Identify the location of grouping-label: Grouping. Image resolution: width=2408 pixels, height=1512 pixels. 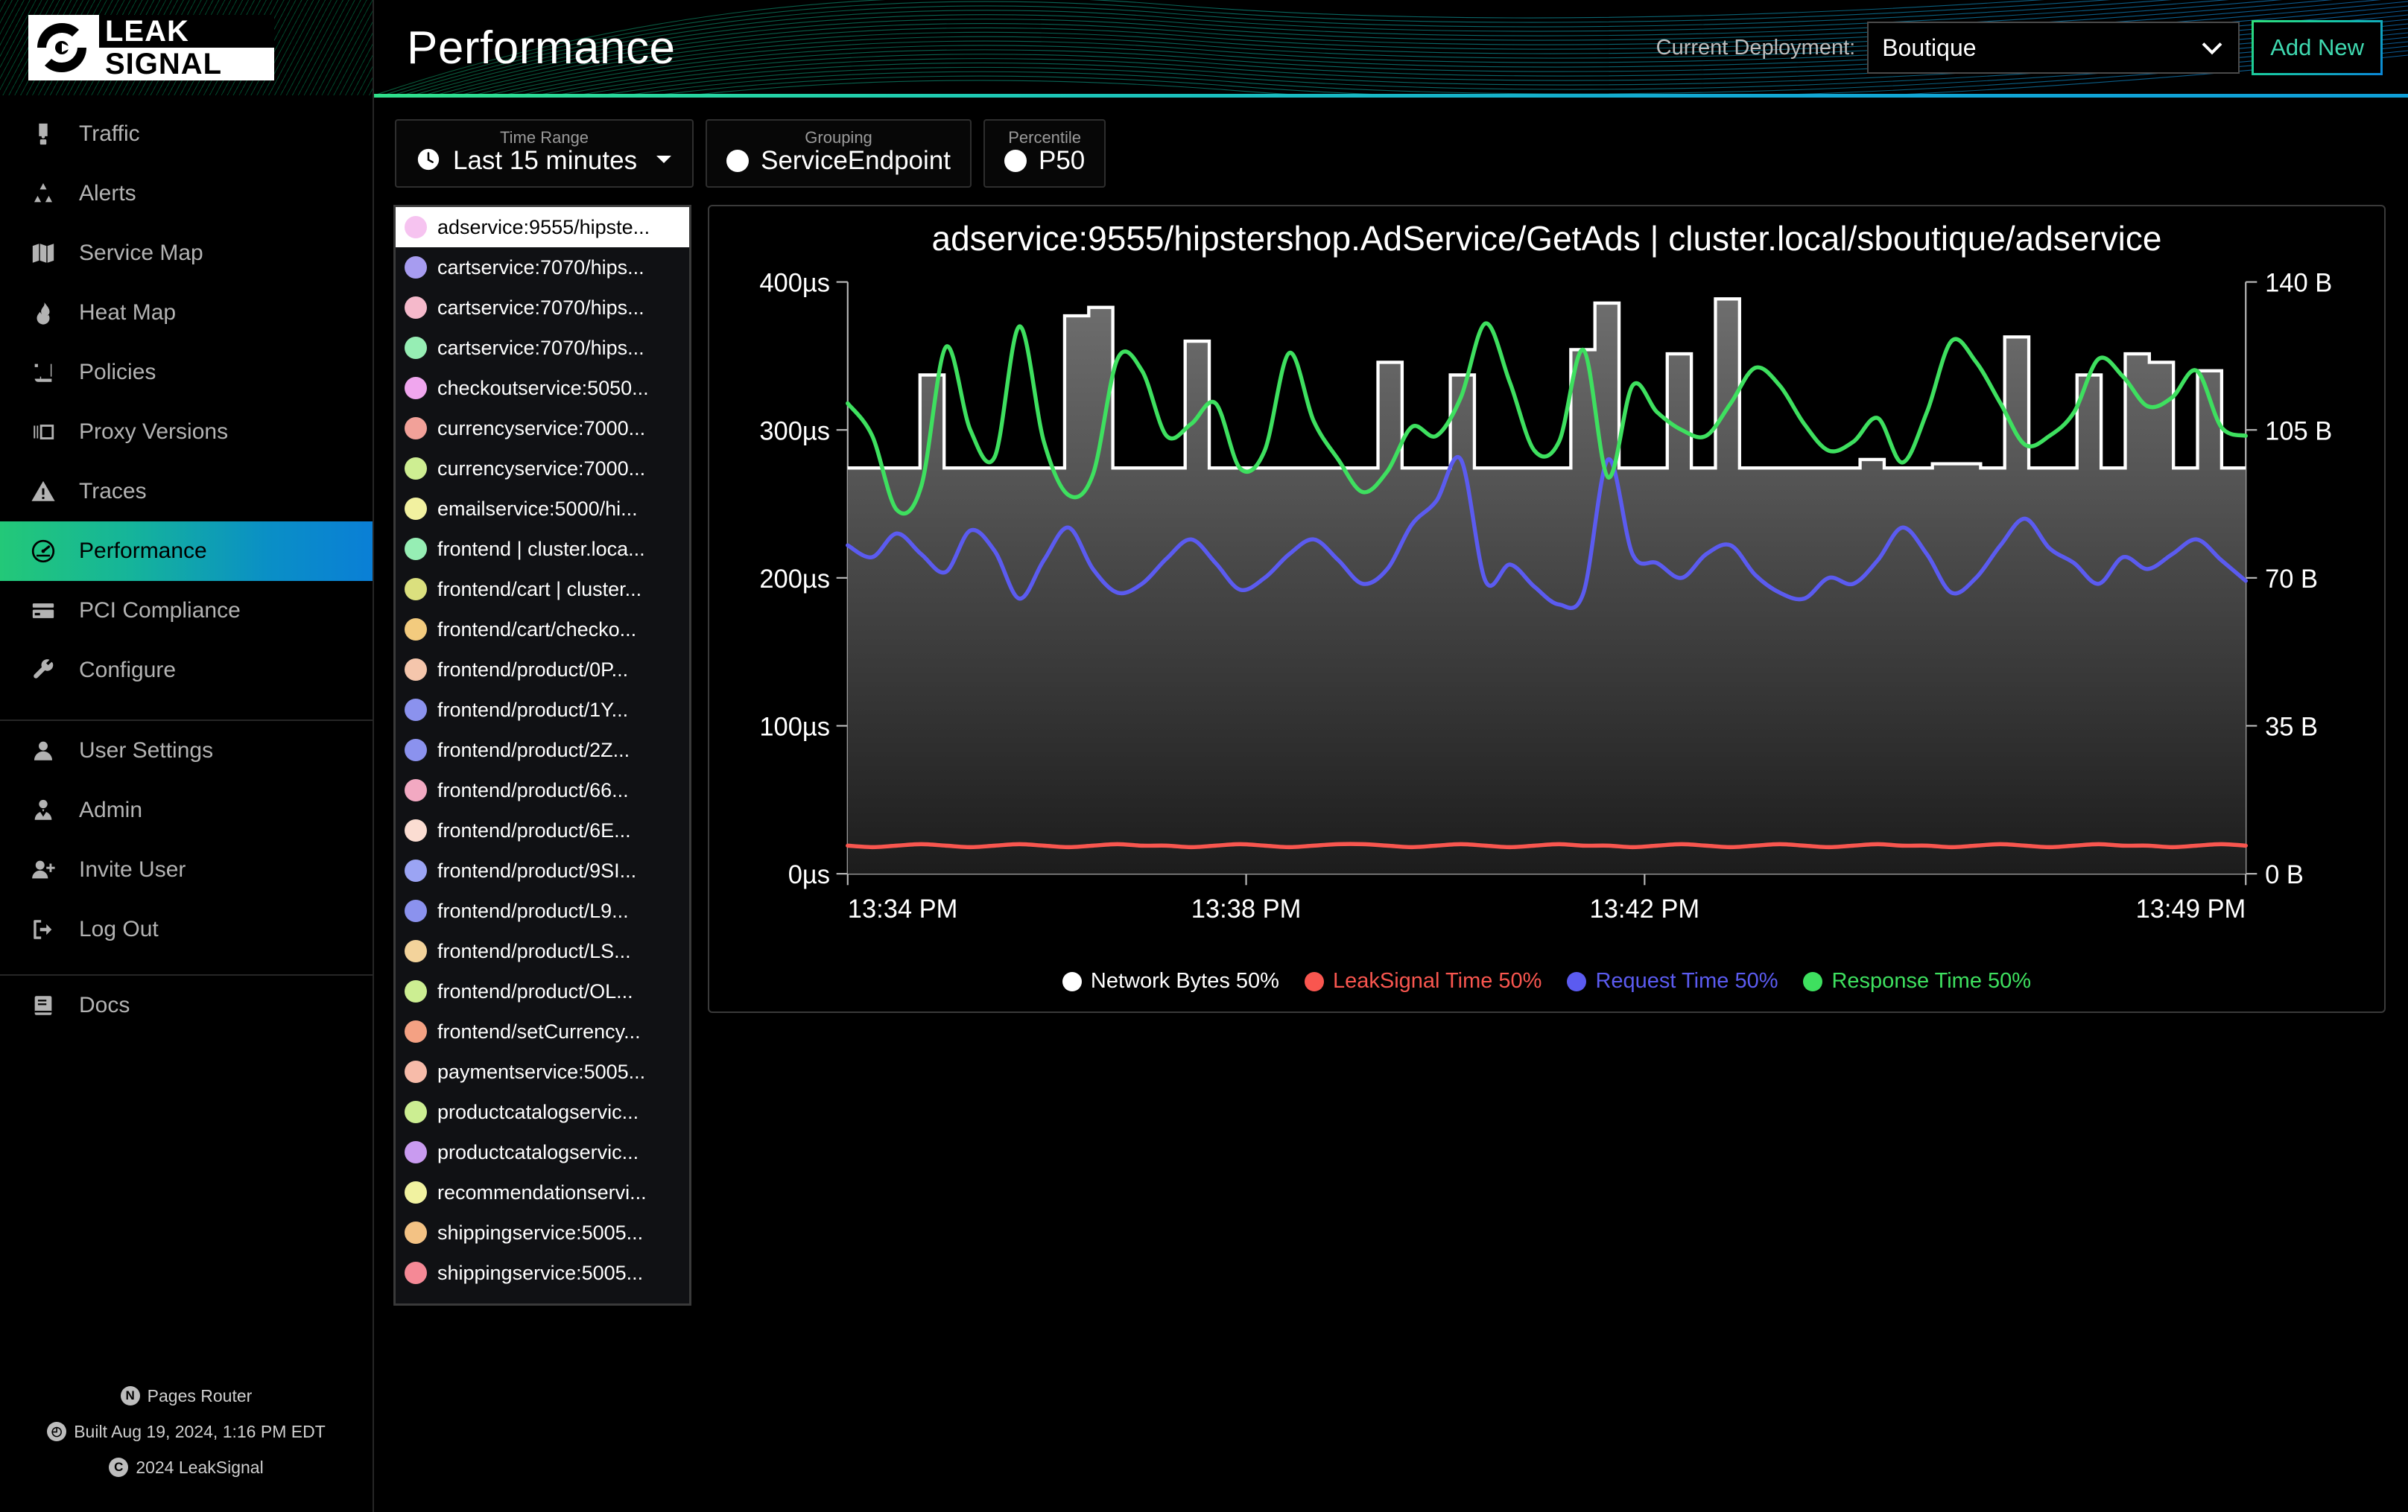
(838, 137).